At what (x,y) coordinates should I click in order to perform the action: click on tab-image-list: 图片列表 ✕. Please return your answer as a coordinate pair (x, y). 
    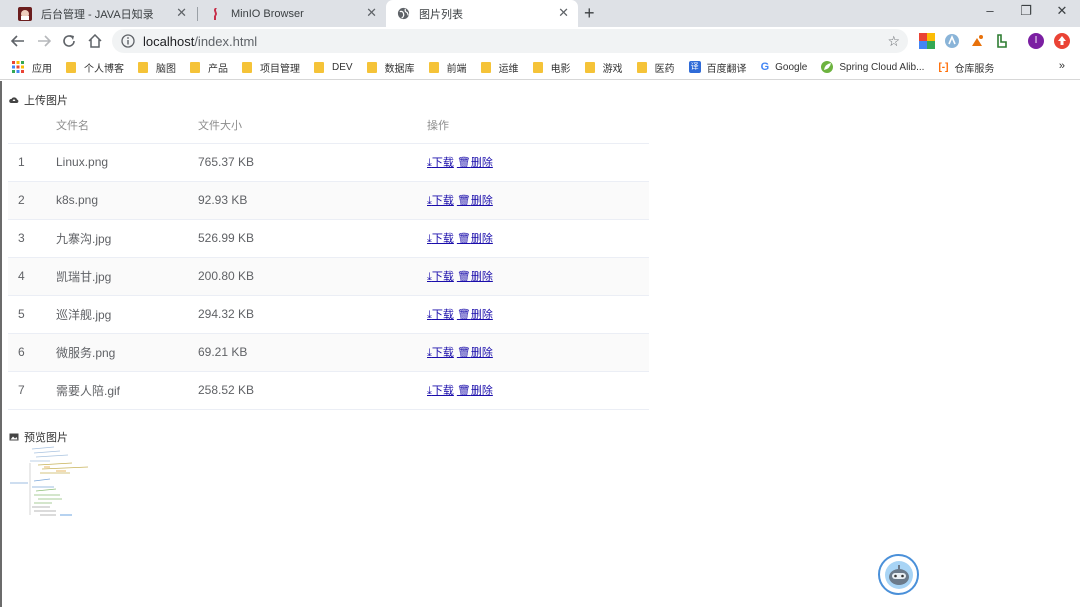
    Looking at the image, I should click on (482, 13).